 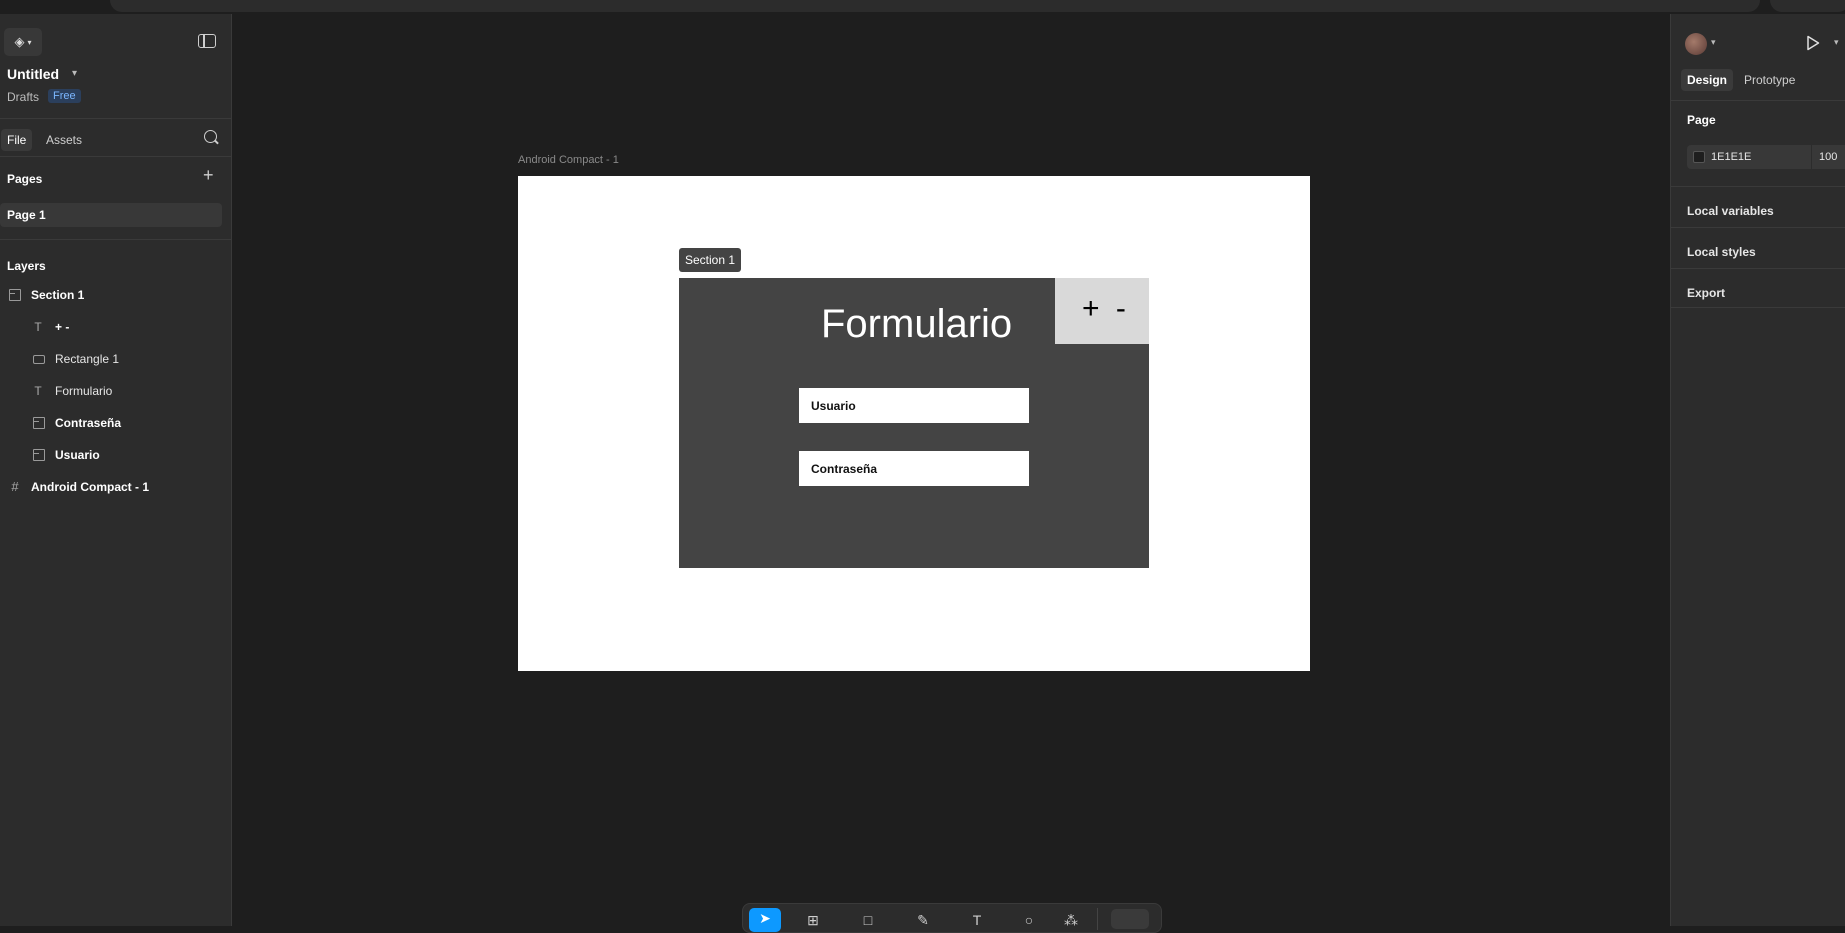 I want to click on browser-bar, so click(x=922, y=7).